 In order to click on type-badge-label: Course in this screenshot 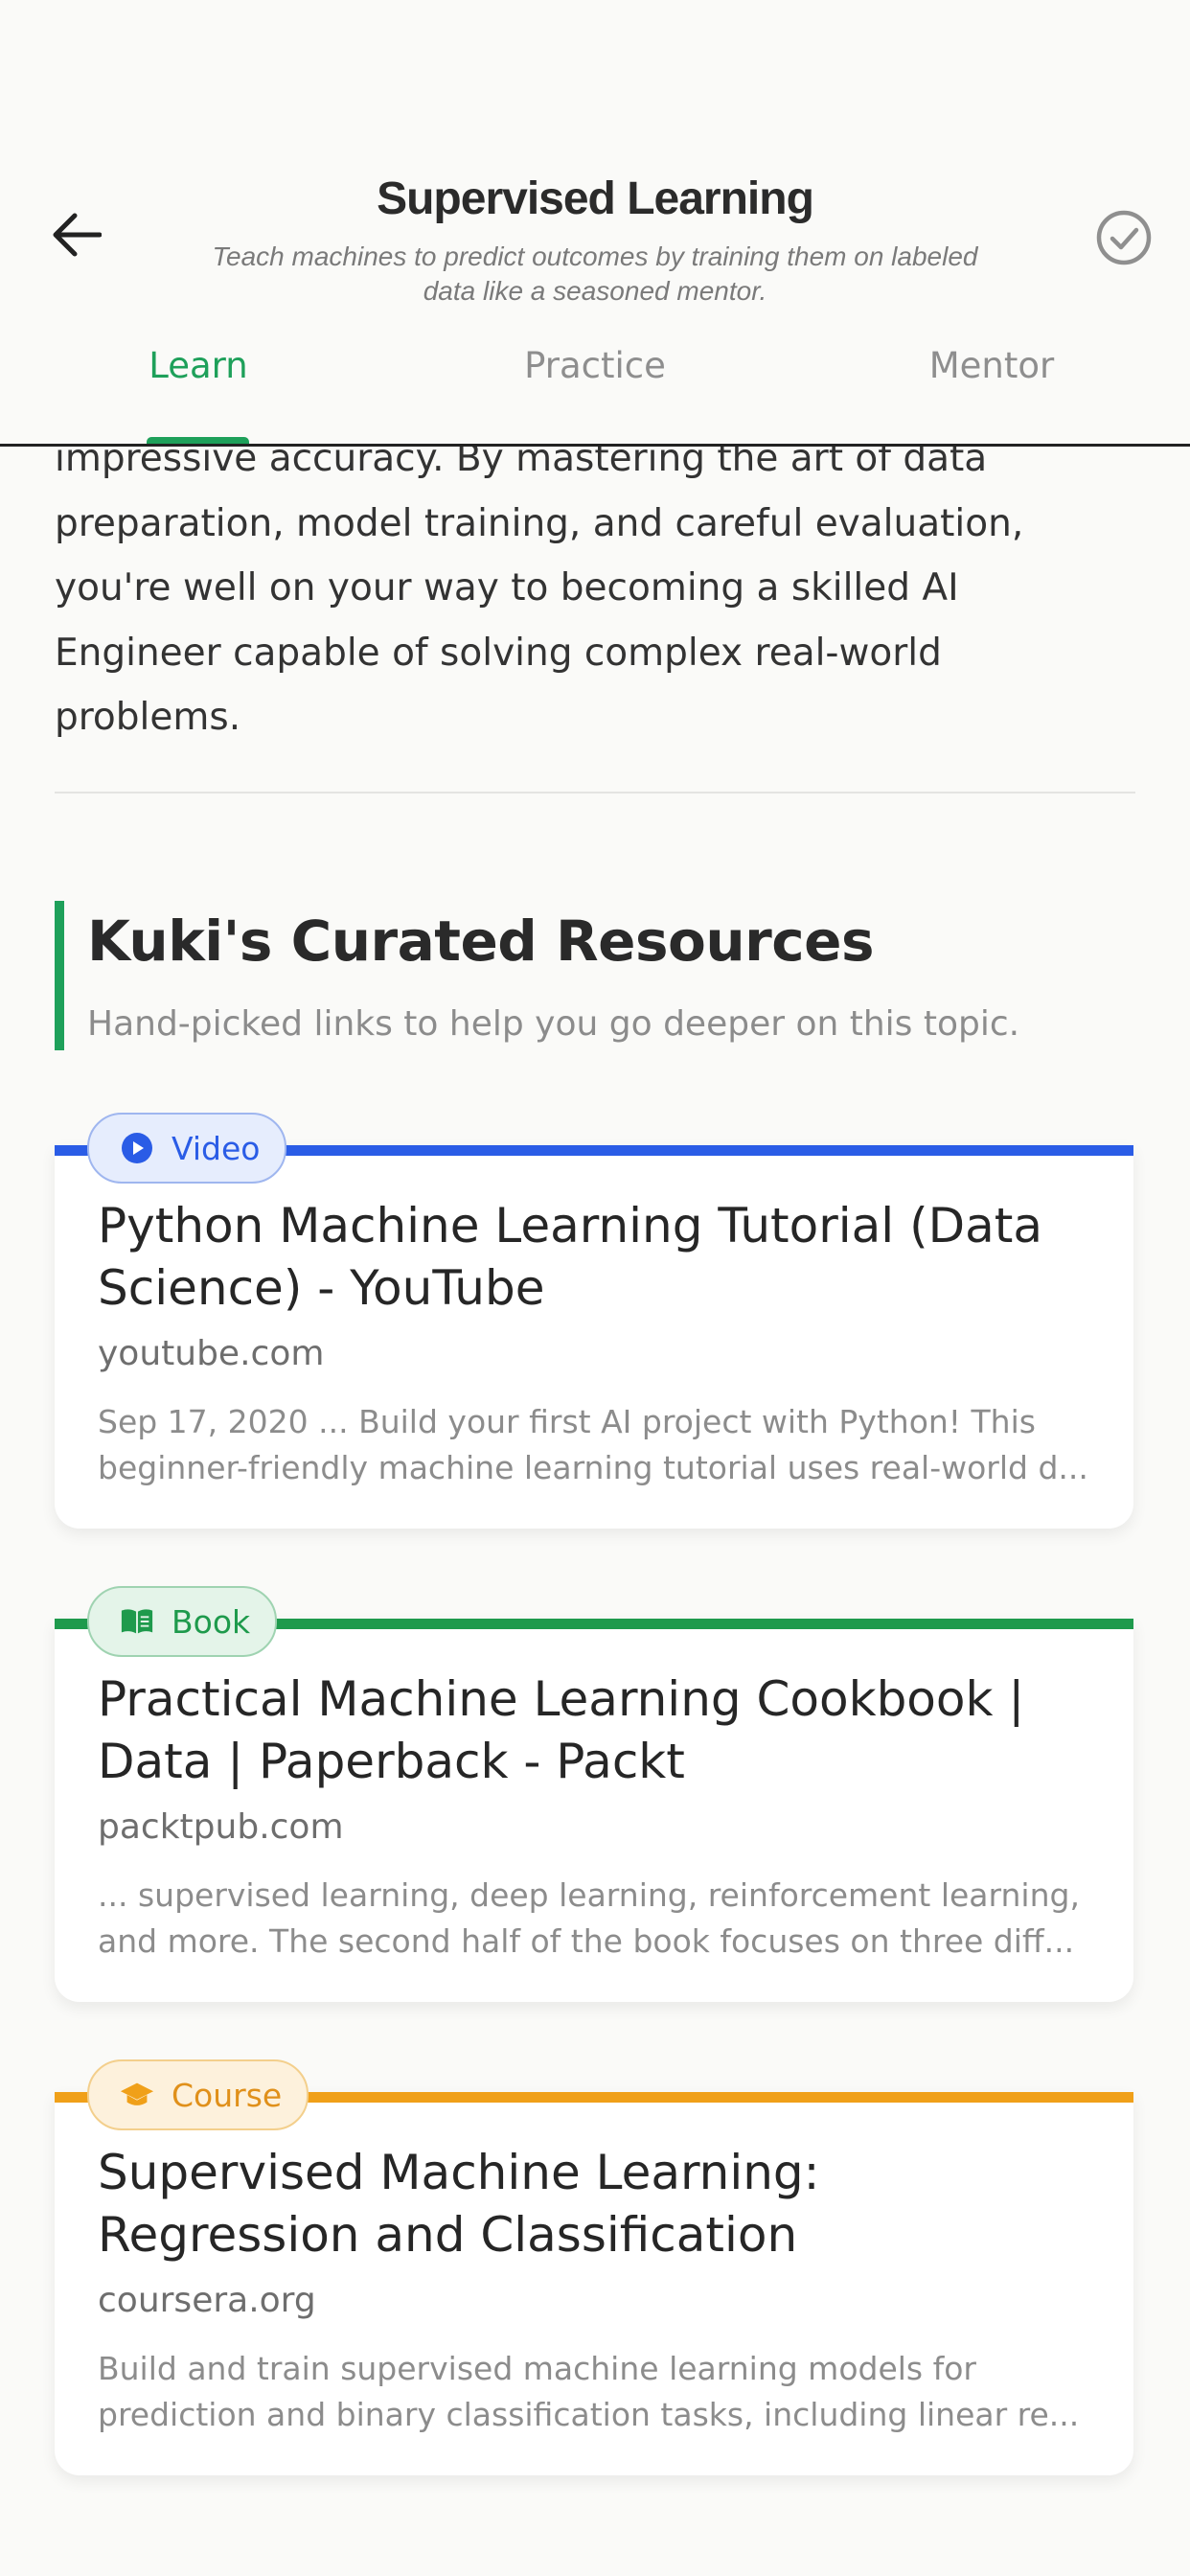, I will do `click(228, 2095)`.